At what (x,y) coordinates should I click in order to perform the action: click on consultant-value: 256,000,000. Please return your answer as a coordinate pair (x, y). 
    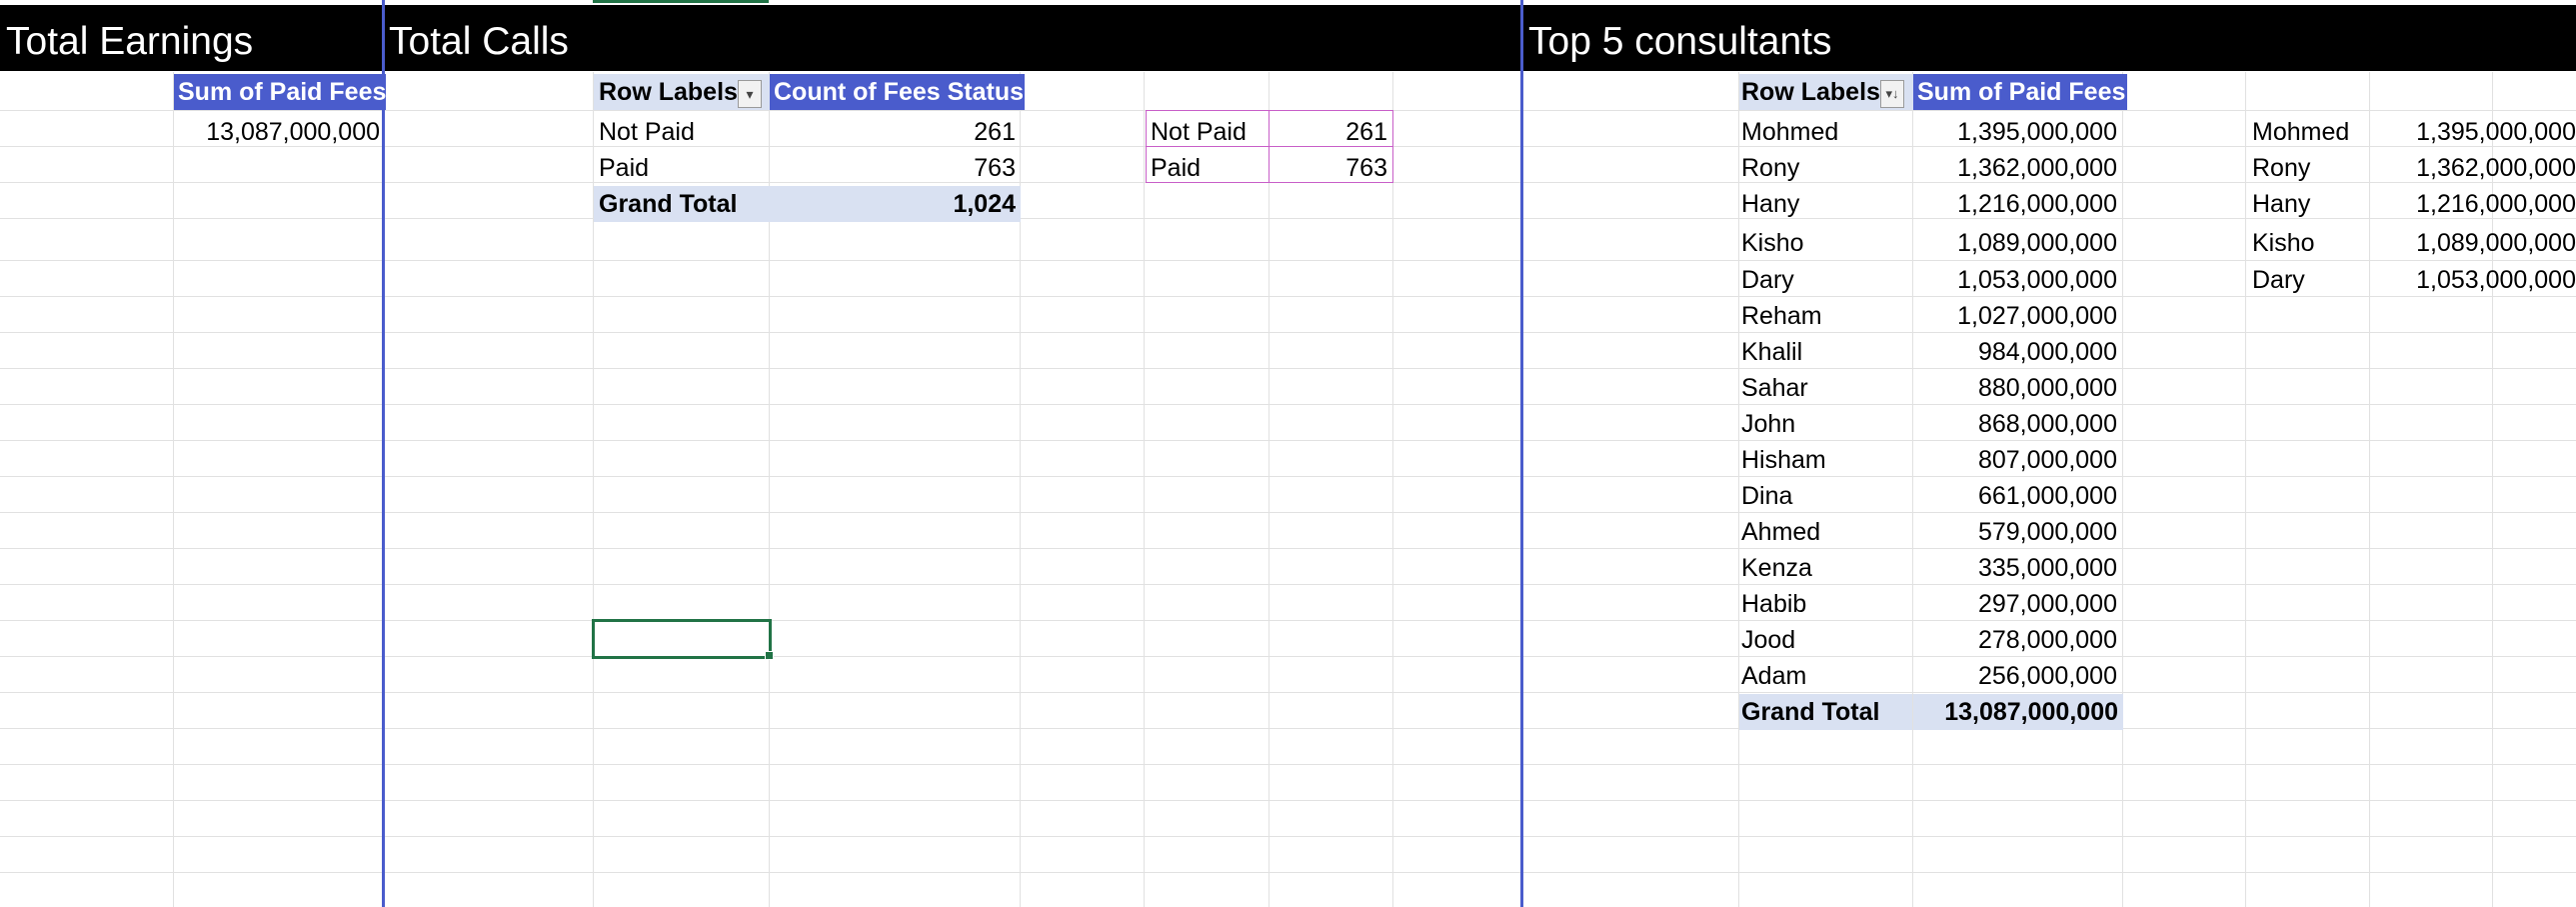
    Looking at the image, I should click on (2015, 676).